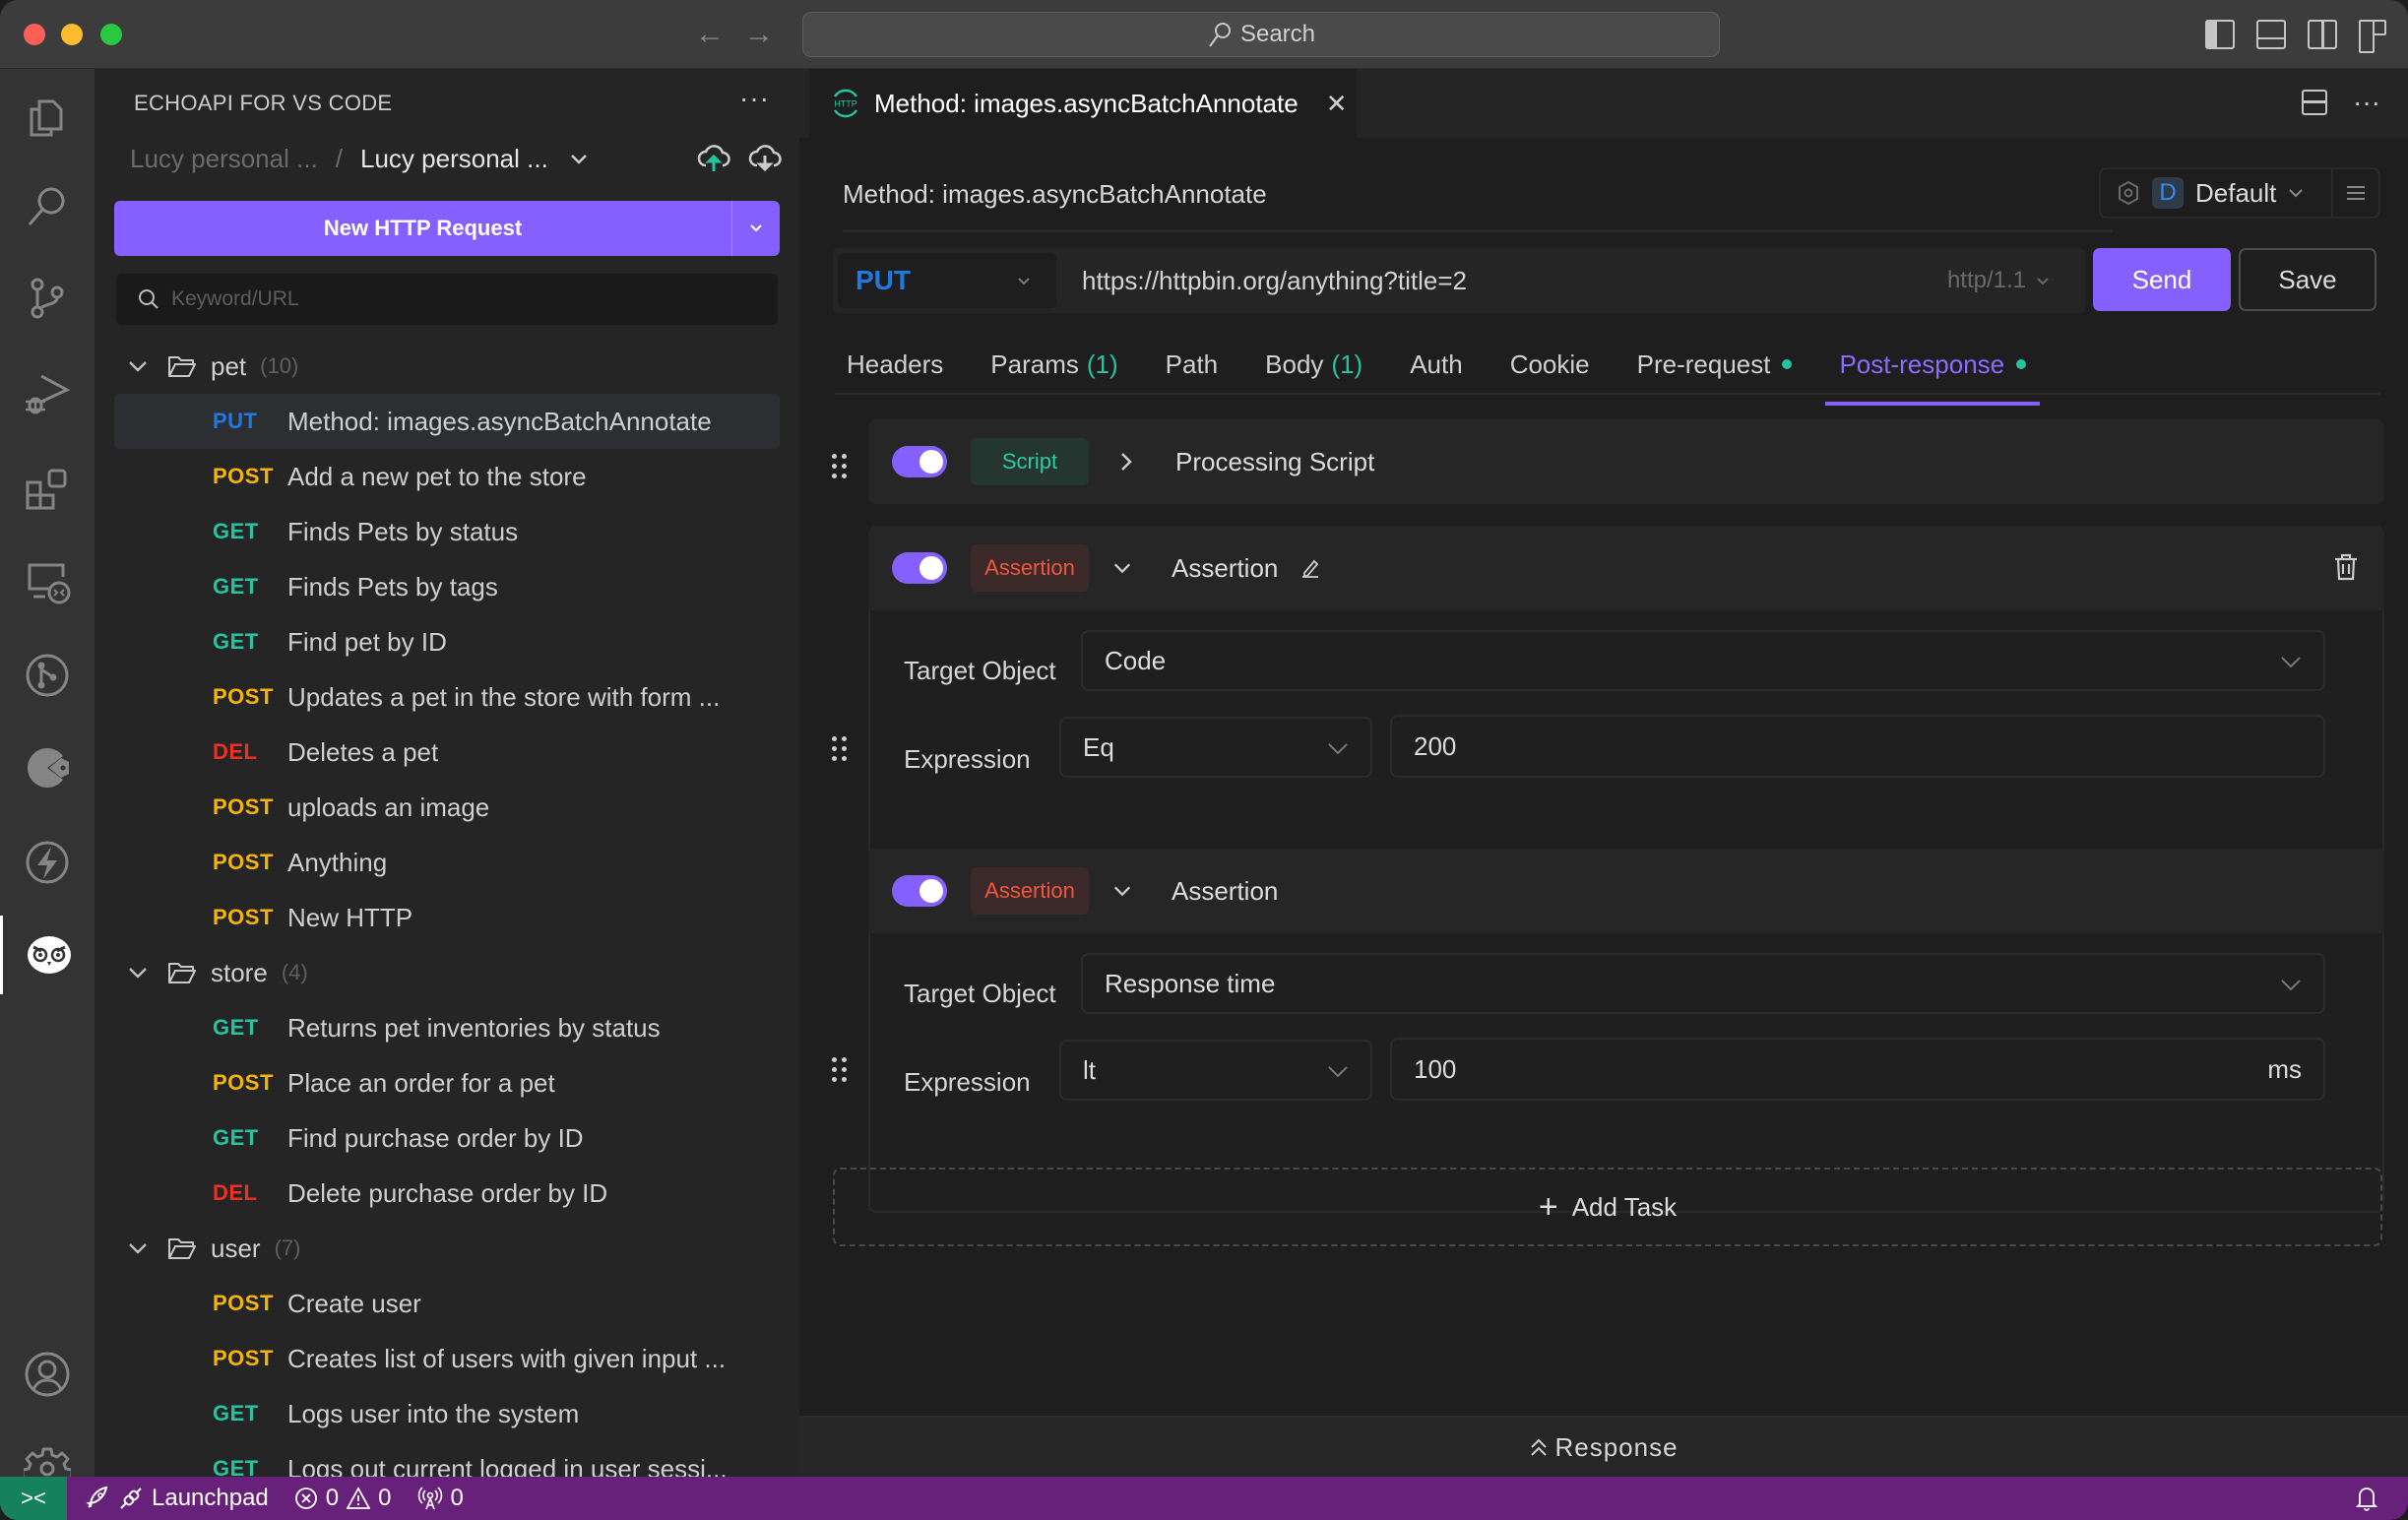  I want to click on folder-user: user (7), so click(447, 1248).